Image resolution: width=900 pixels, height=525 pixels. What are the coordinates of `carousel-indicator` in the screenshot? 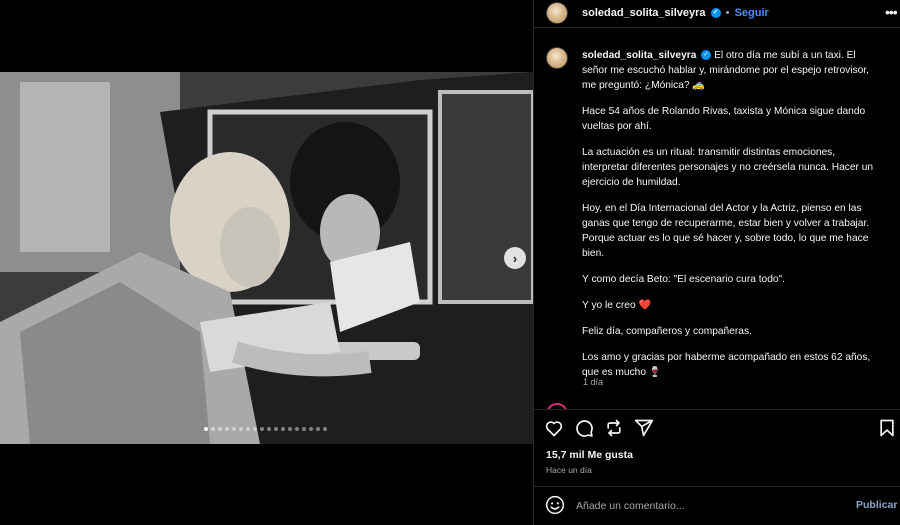 It's located at (265, 429).